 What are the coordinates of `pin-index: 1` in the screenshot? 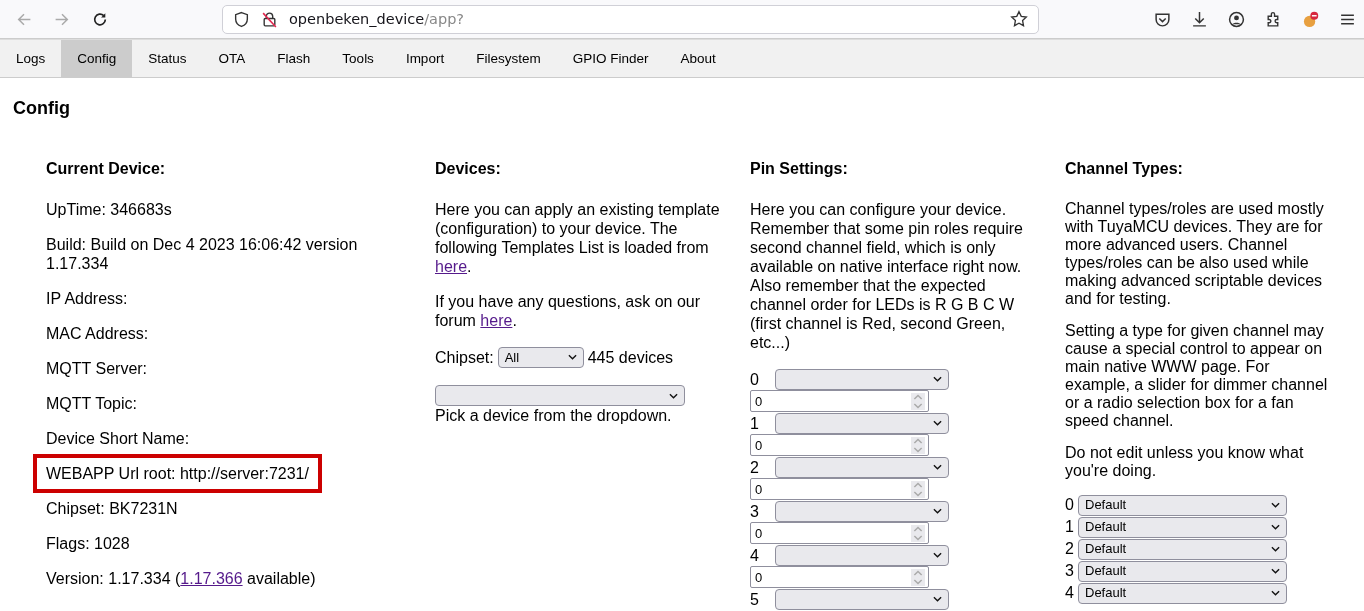 It's located at (755, 423).